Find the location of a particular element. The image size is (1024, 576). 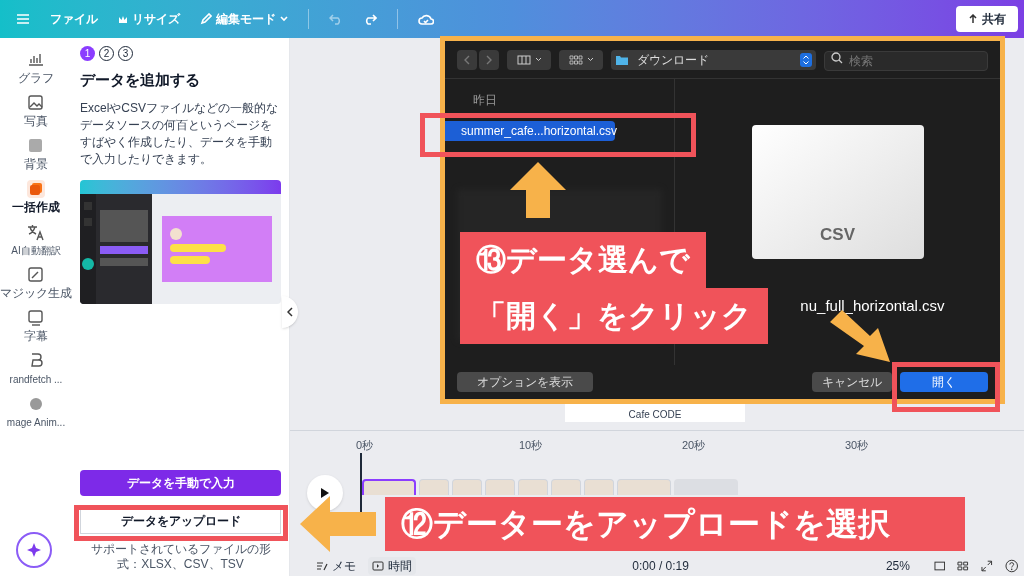

redo-icon is located at coordinates (370, 19).